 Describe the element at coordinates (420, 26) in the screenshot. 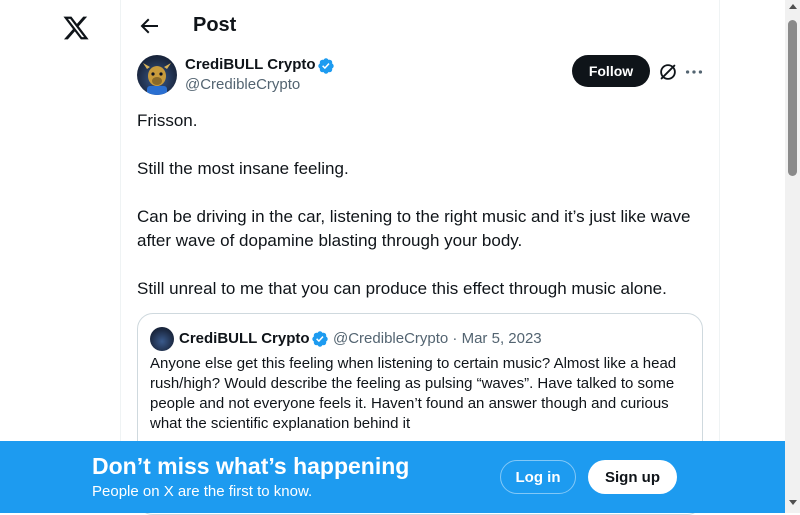

I see `post-header: Post` at that location.